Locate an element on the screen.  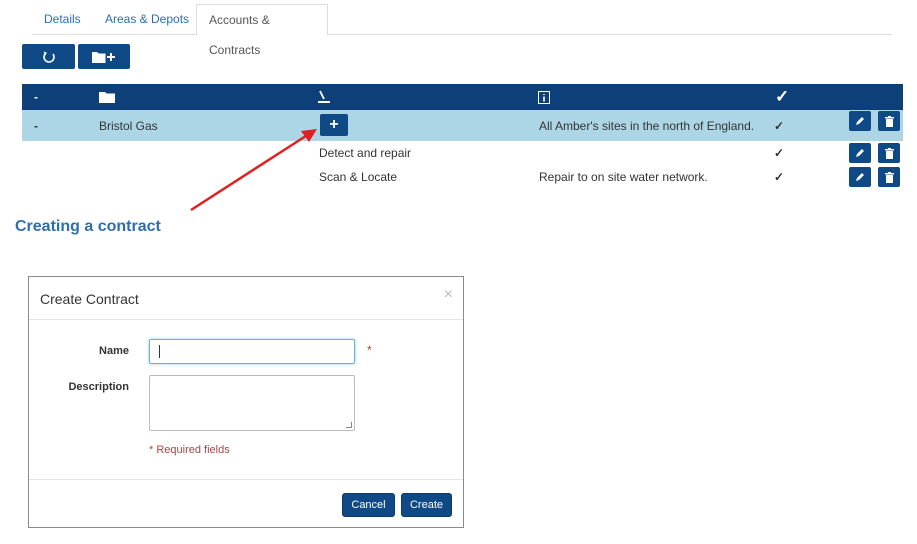
table-header: - ✓ is located at coordinates (462, 97).